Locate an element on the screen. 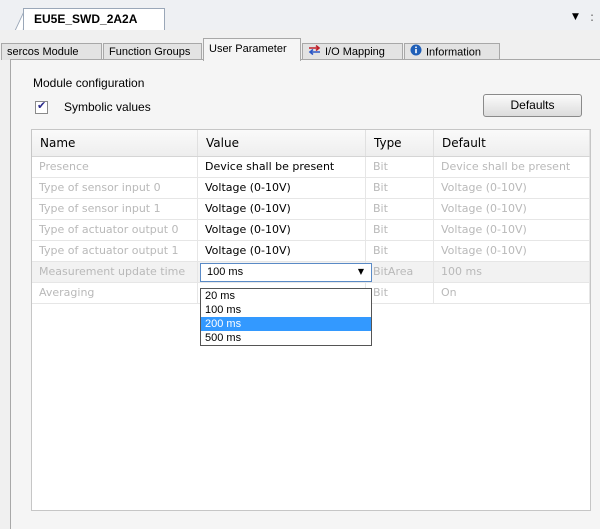  tab-user-parameter: User Parameter is located at coordinates (252, 49).